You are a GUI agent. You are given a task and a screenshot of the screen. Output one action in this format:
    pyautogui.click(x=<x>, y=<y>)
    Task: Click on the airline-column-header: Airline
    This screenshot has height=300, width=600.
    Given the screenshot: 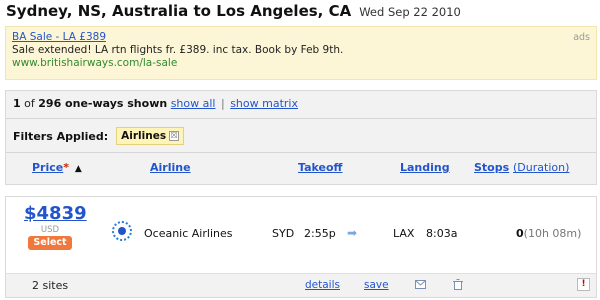 What is the action you would take?
    pyautogui.click(x=170, y=167)
    